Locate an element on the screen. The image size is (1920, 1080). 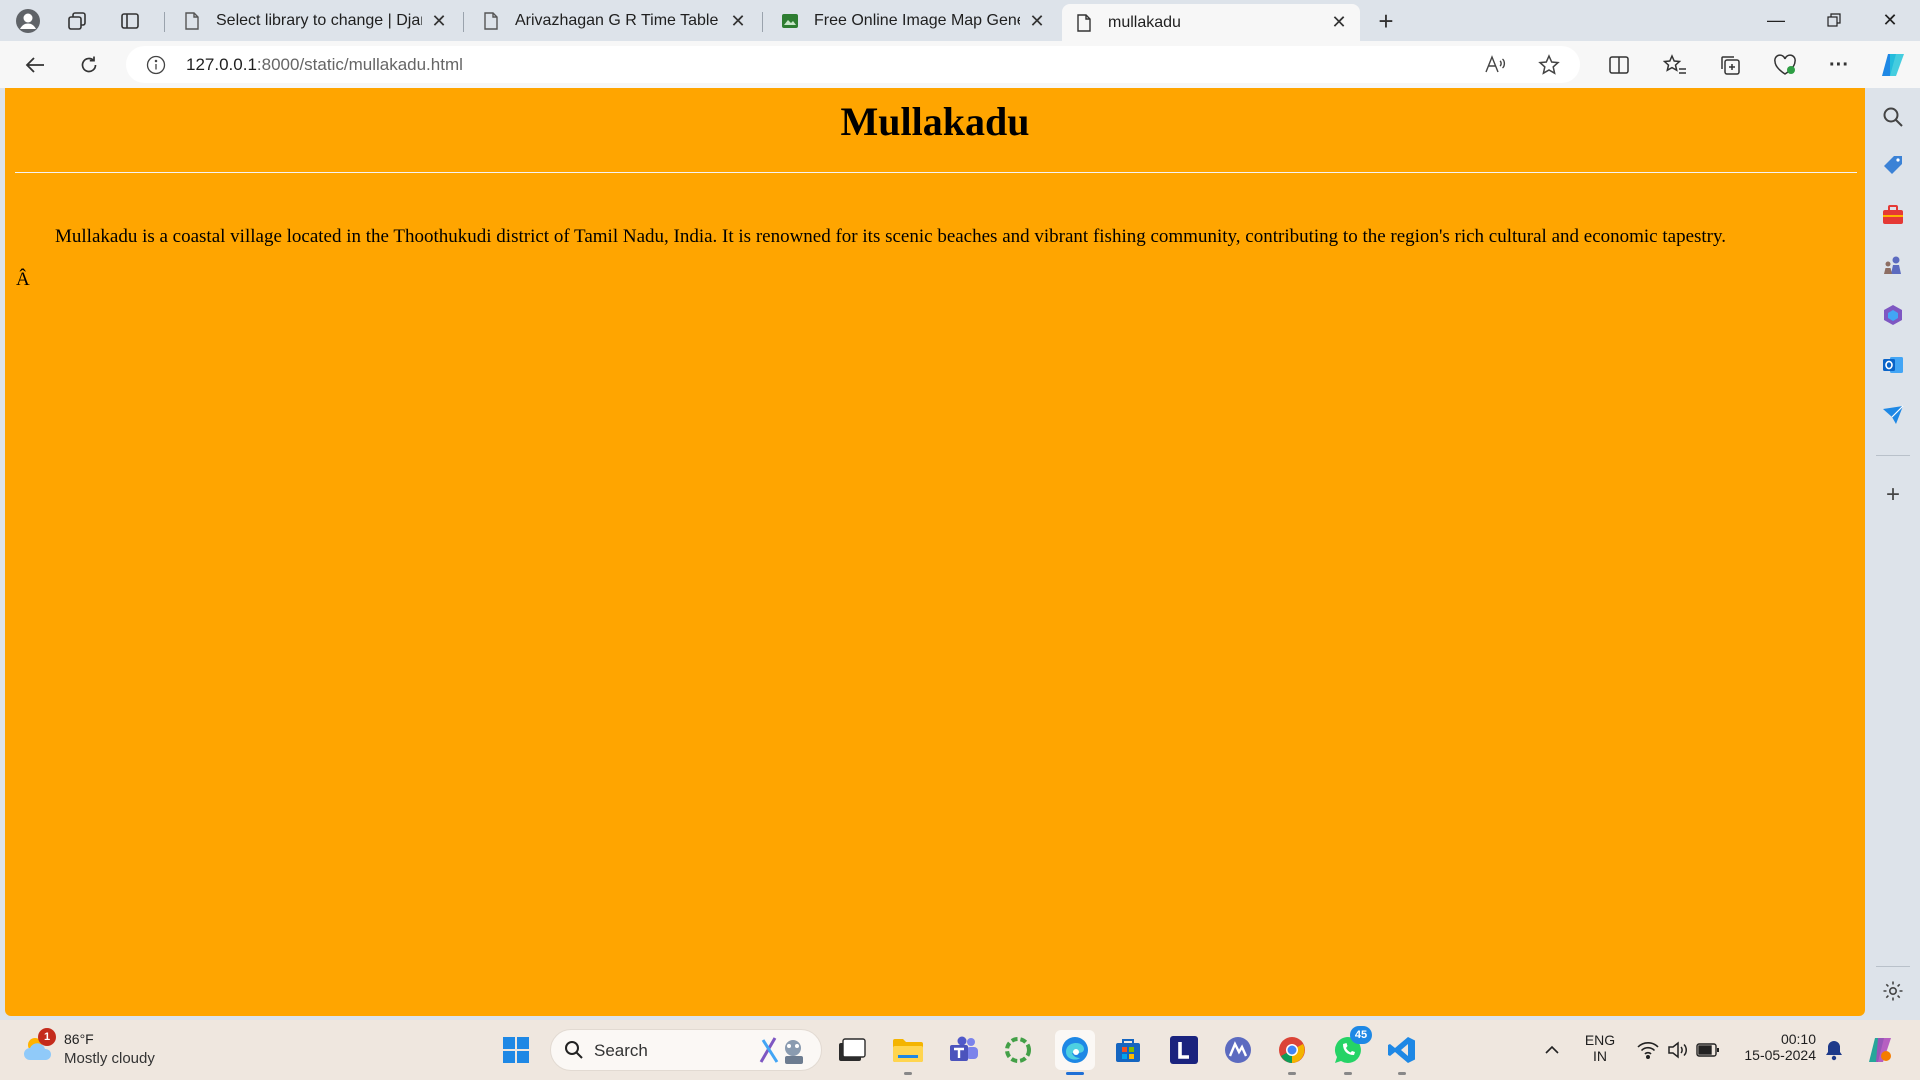
favorites-icon is located at coordinates (1675, 65).